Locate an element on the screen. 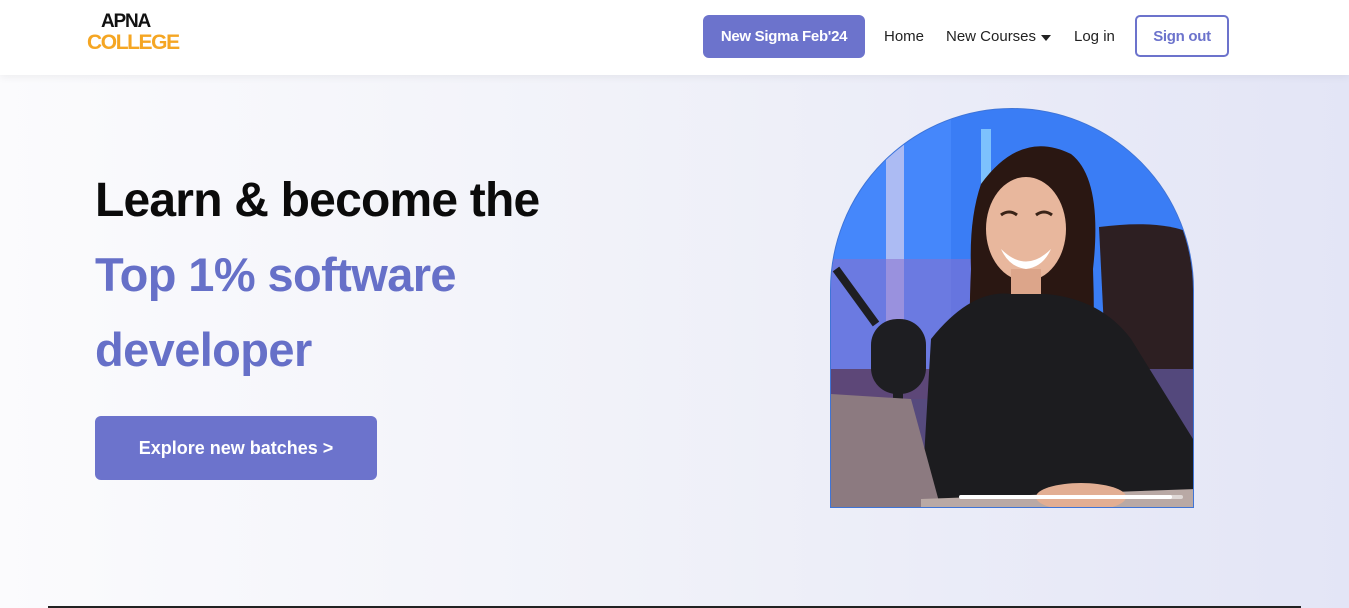  new-sigma-button: New Sigma Feb'24 is located at coordinates (784, 36).